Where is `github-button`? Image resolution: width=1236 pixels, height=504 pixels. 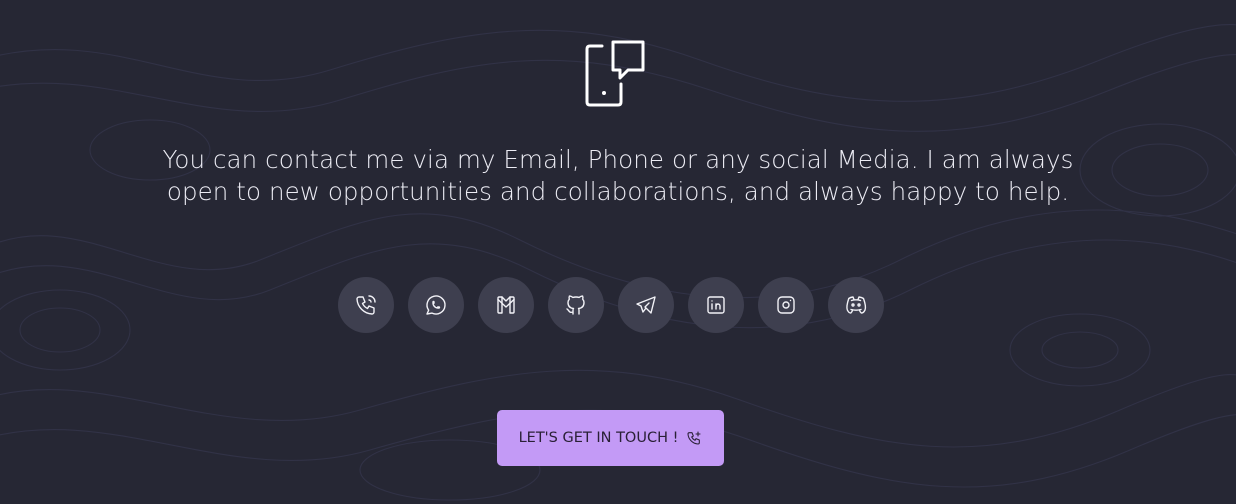
github-button is located at coordinates (576, 305).